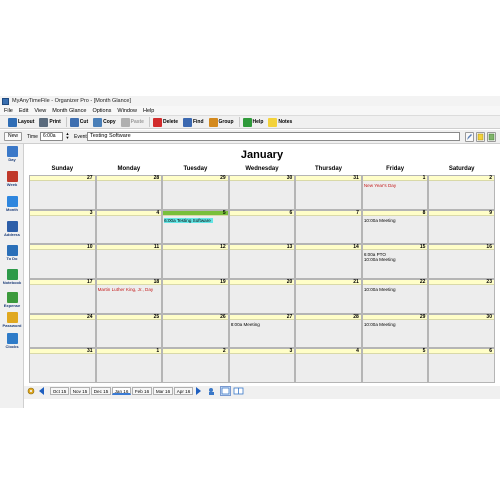 The height and width of the screenshot is (500, 500). I want to click on day-cell: 10, so click(62, 261).